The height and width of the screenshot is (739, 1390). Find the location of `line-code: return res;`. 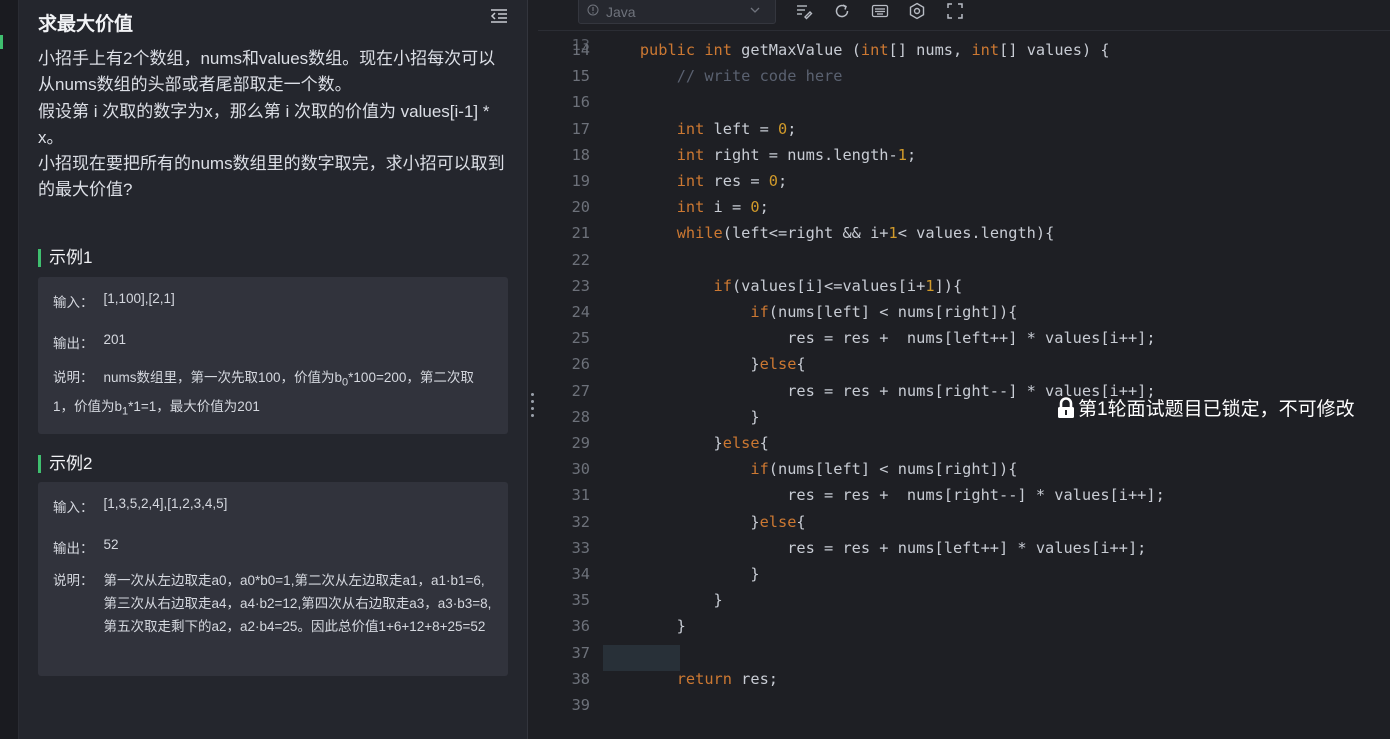

line-code: return res; is located at coordinates (690, 679).